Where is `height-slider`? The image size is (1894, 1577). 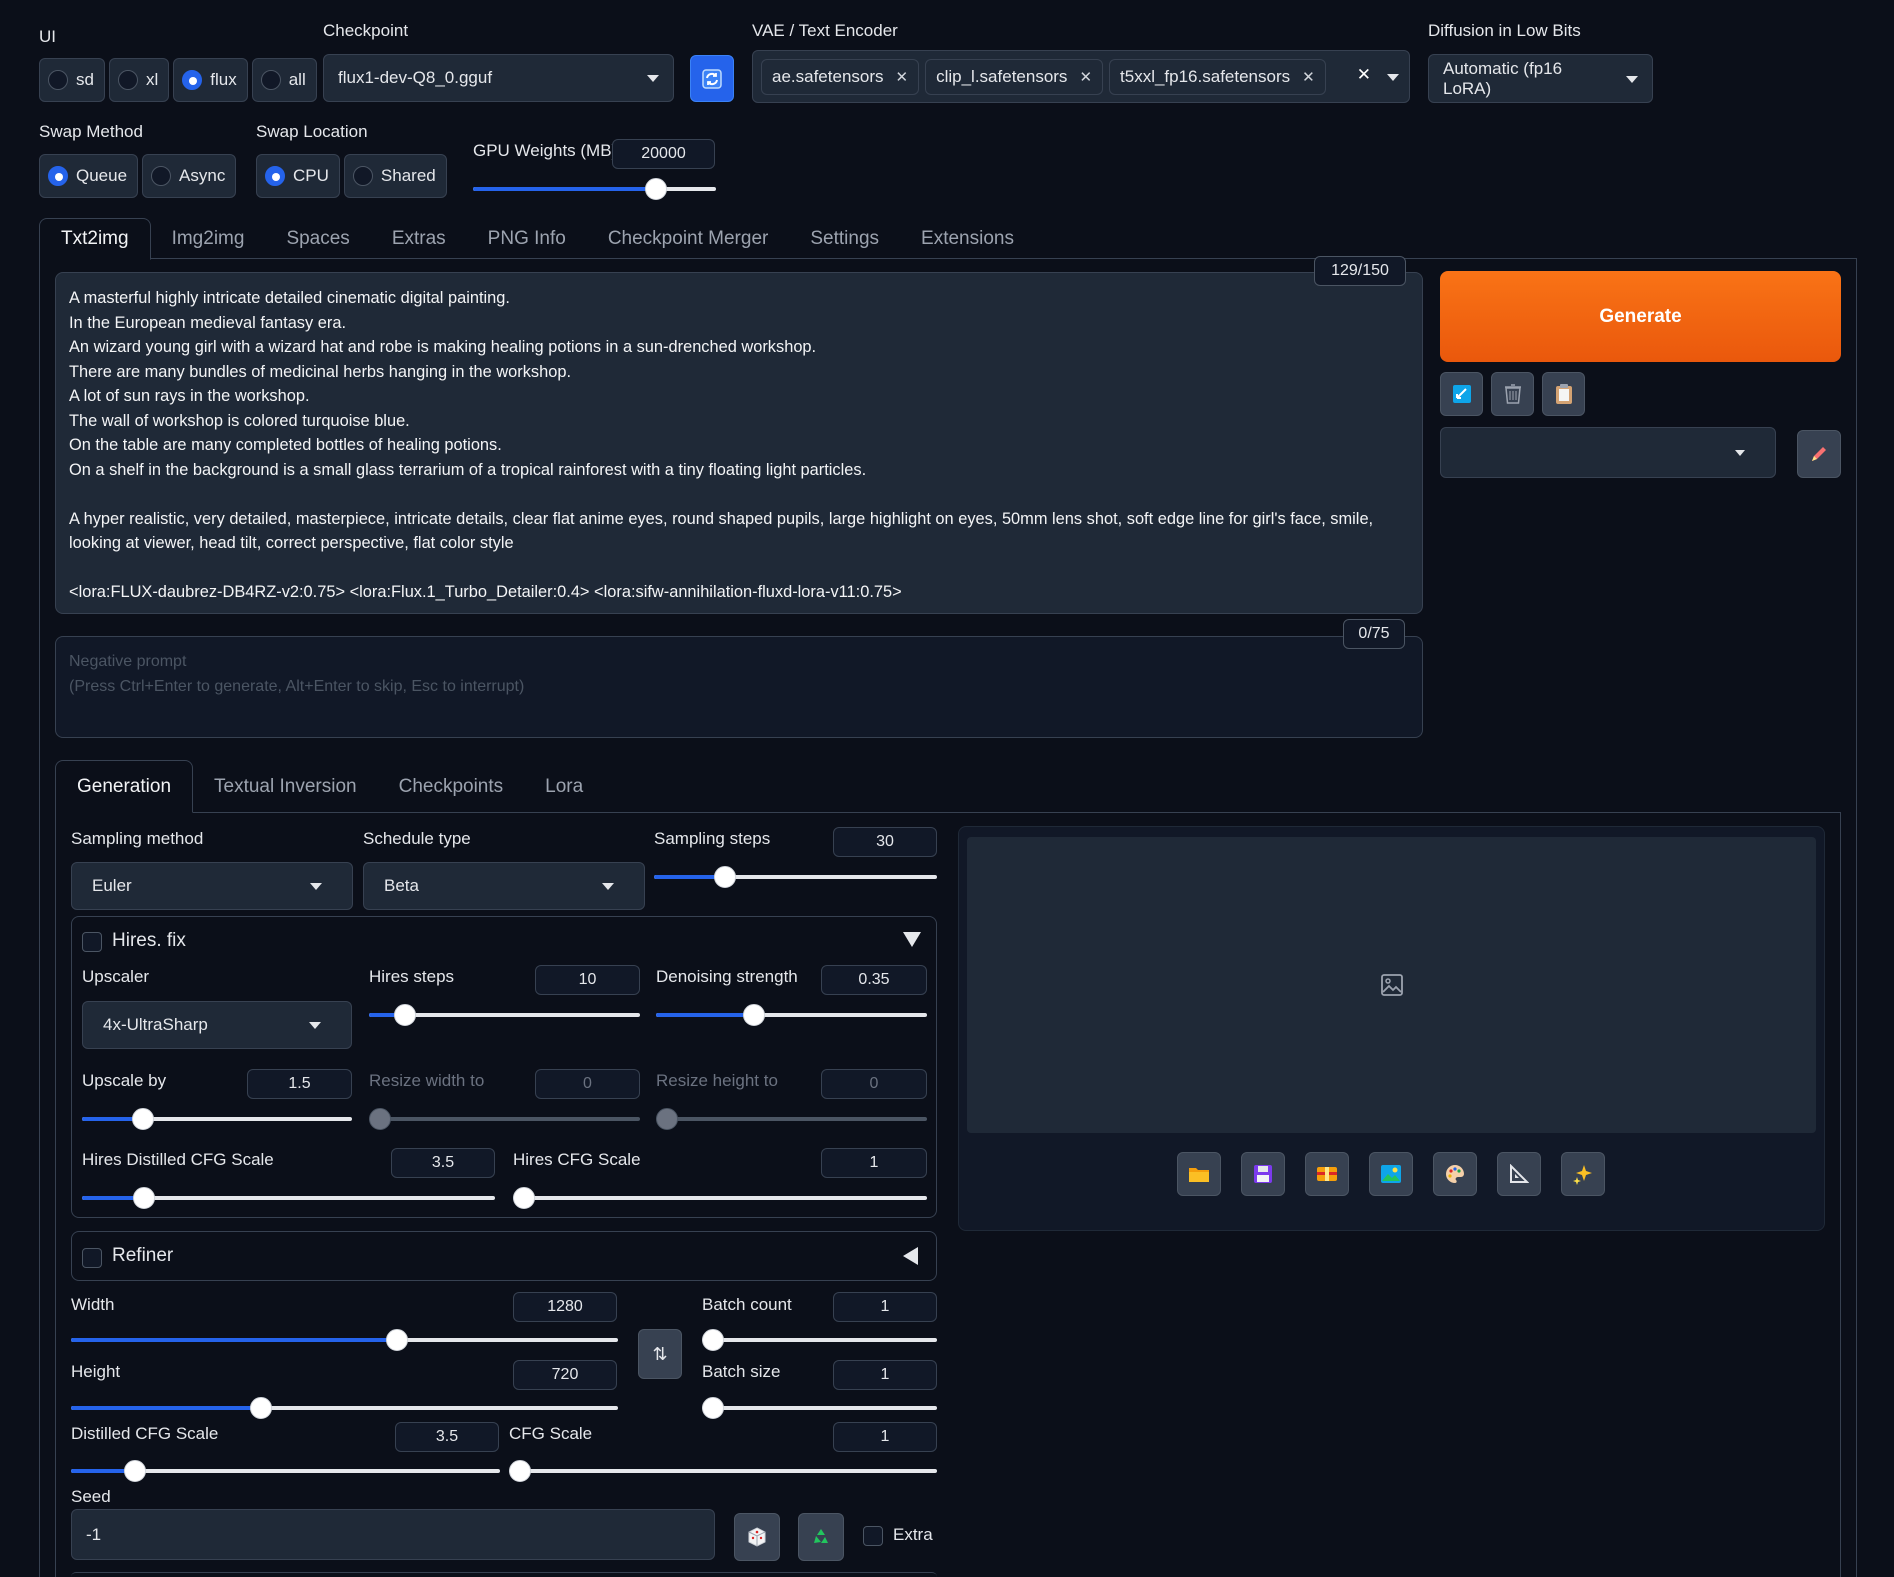
height-slider is located at coordinates (344, 1408).